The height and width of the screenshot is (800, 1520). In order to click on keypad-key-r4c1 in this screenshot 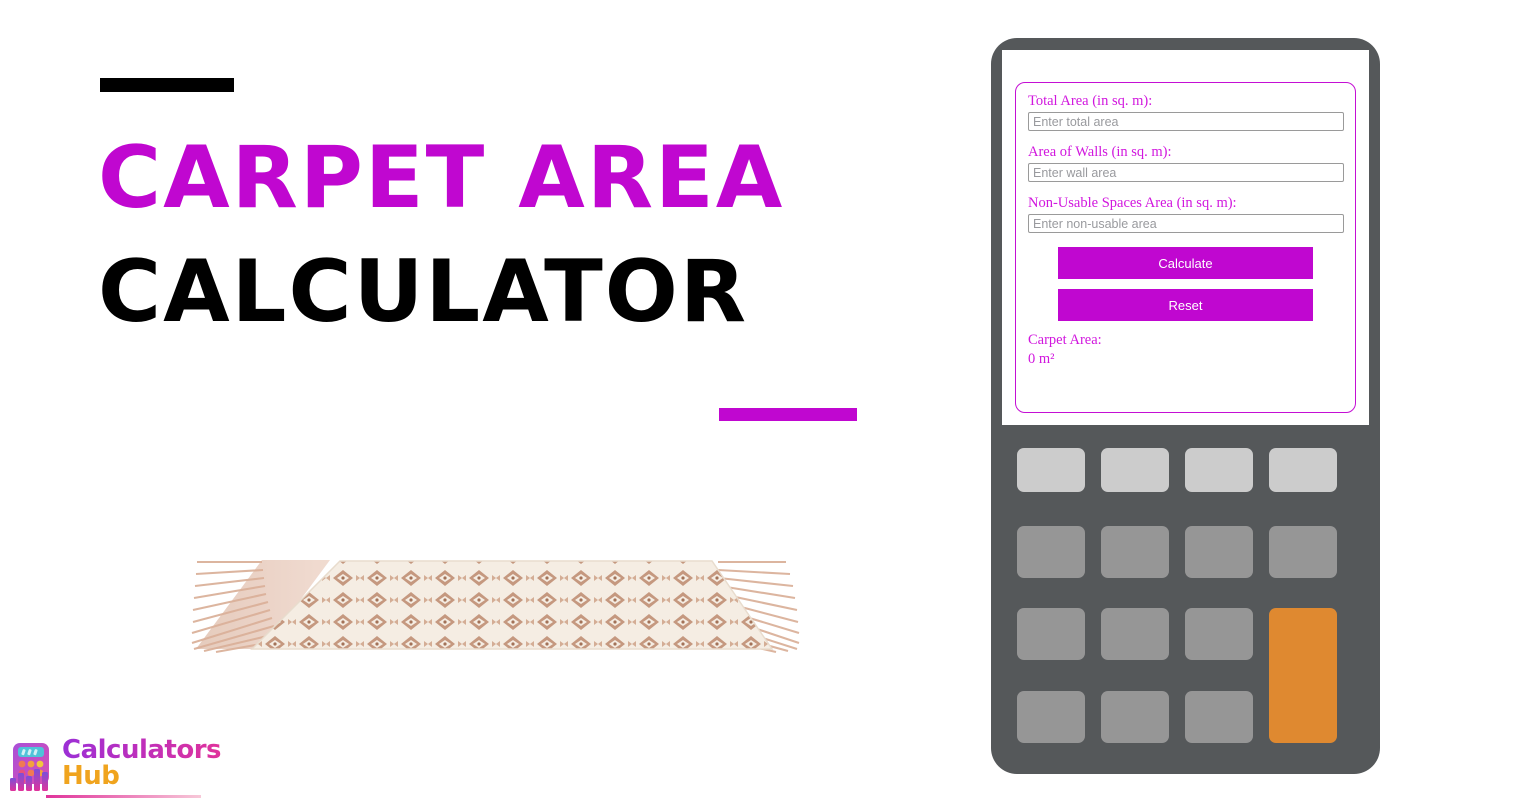, I will do `click(1051, 717)`.